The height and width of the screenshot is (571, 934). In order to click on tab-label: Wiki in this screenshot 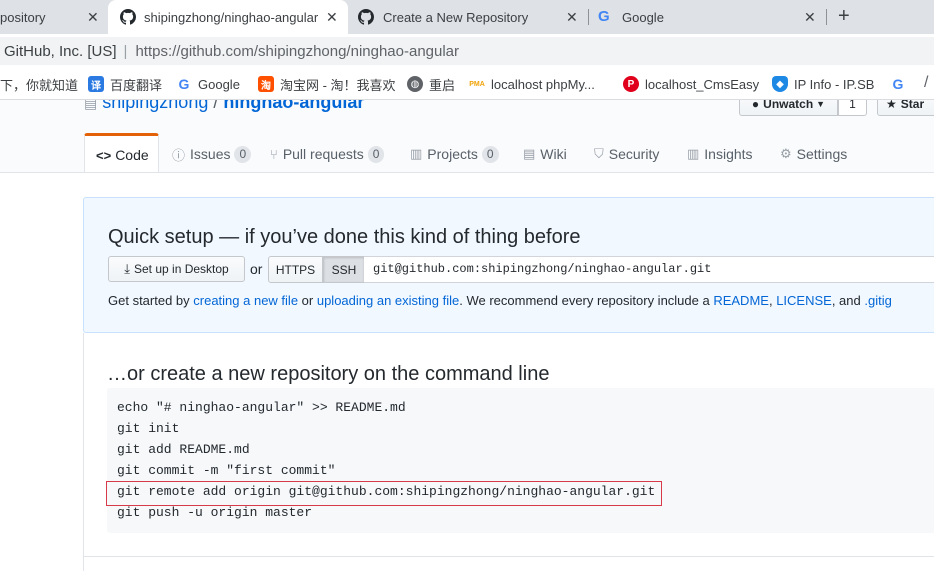, I will do `click(553, 154)`.